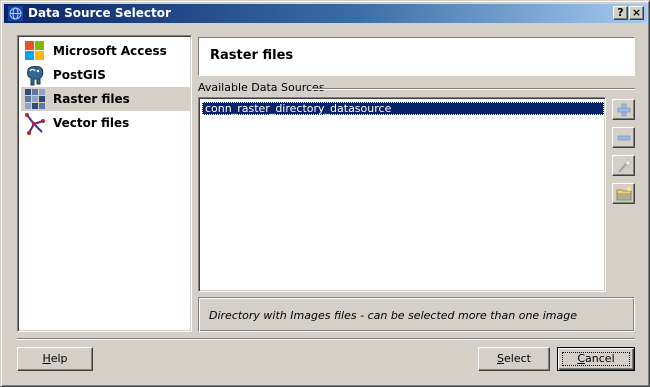 Image resolution: width=650 pixels, height=387 pixels. Describe the element at coordinates (15, 13) in the screenshot. I see `app-globe-icon` at that location.